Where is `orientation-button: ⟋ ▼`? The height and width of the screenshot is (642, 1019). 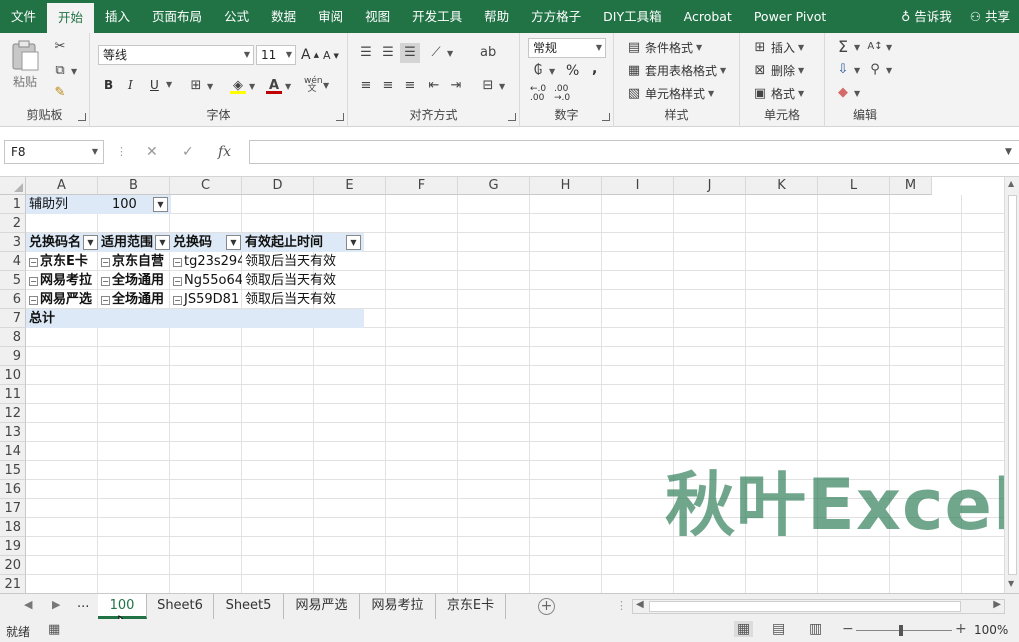
orientation-button: ⟋ ▼ is located at coordinates (440, 53).